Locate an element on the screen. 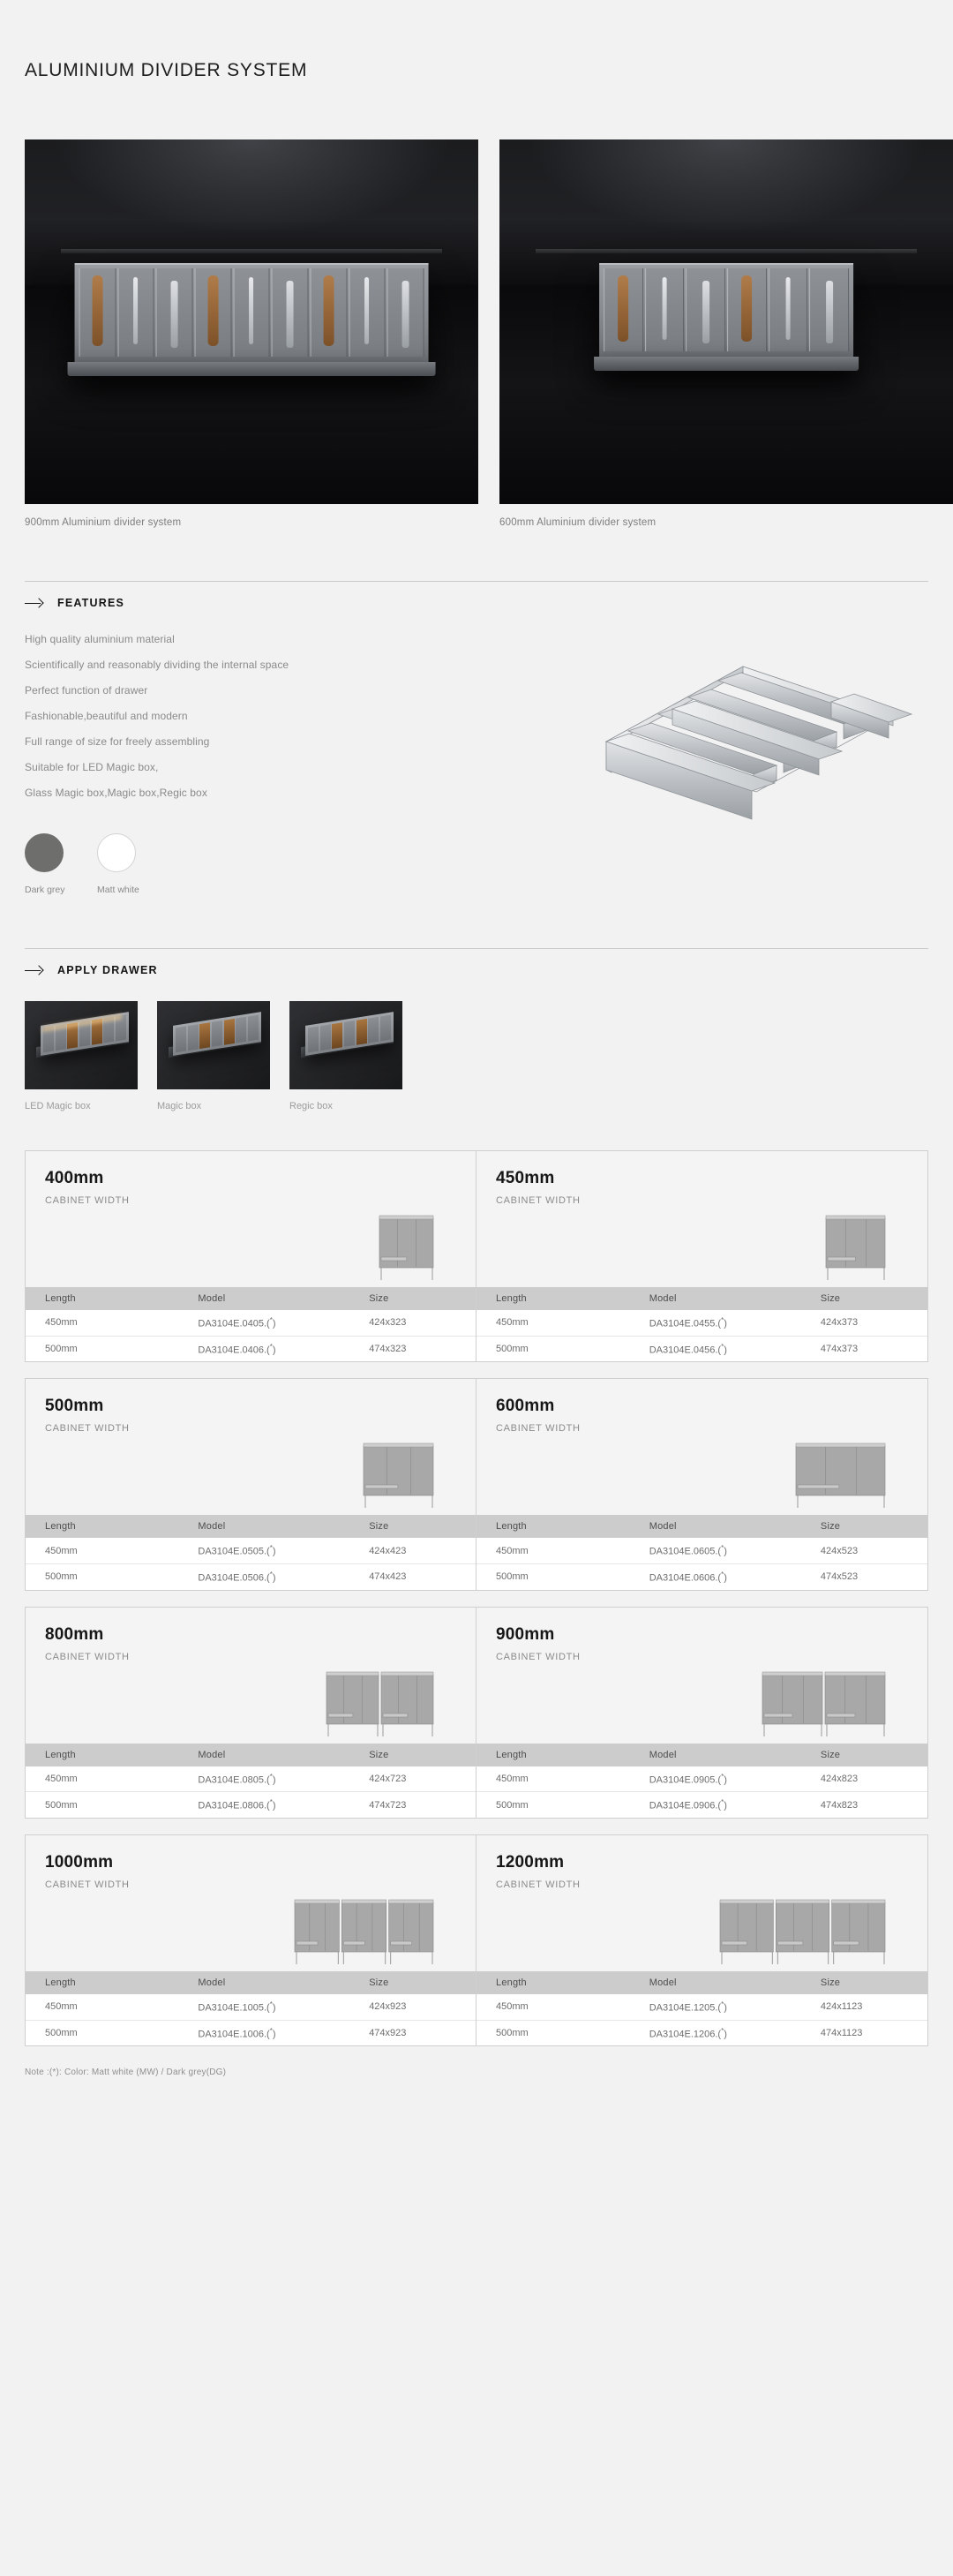 Image resolution: width=953 pixels, height=2576 pixels. cell-size: 424x823 is located at coordinates (863, 1780).